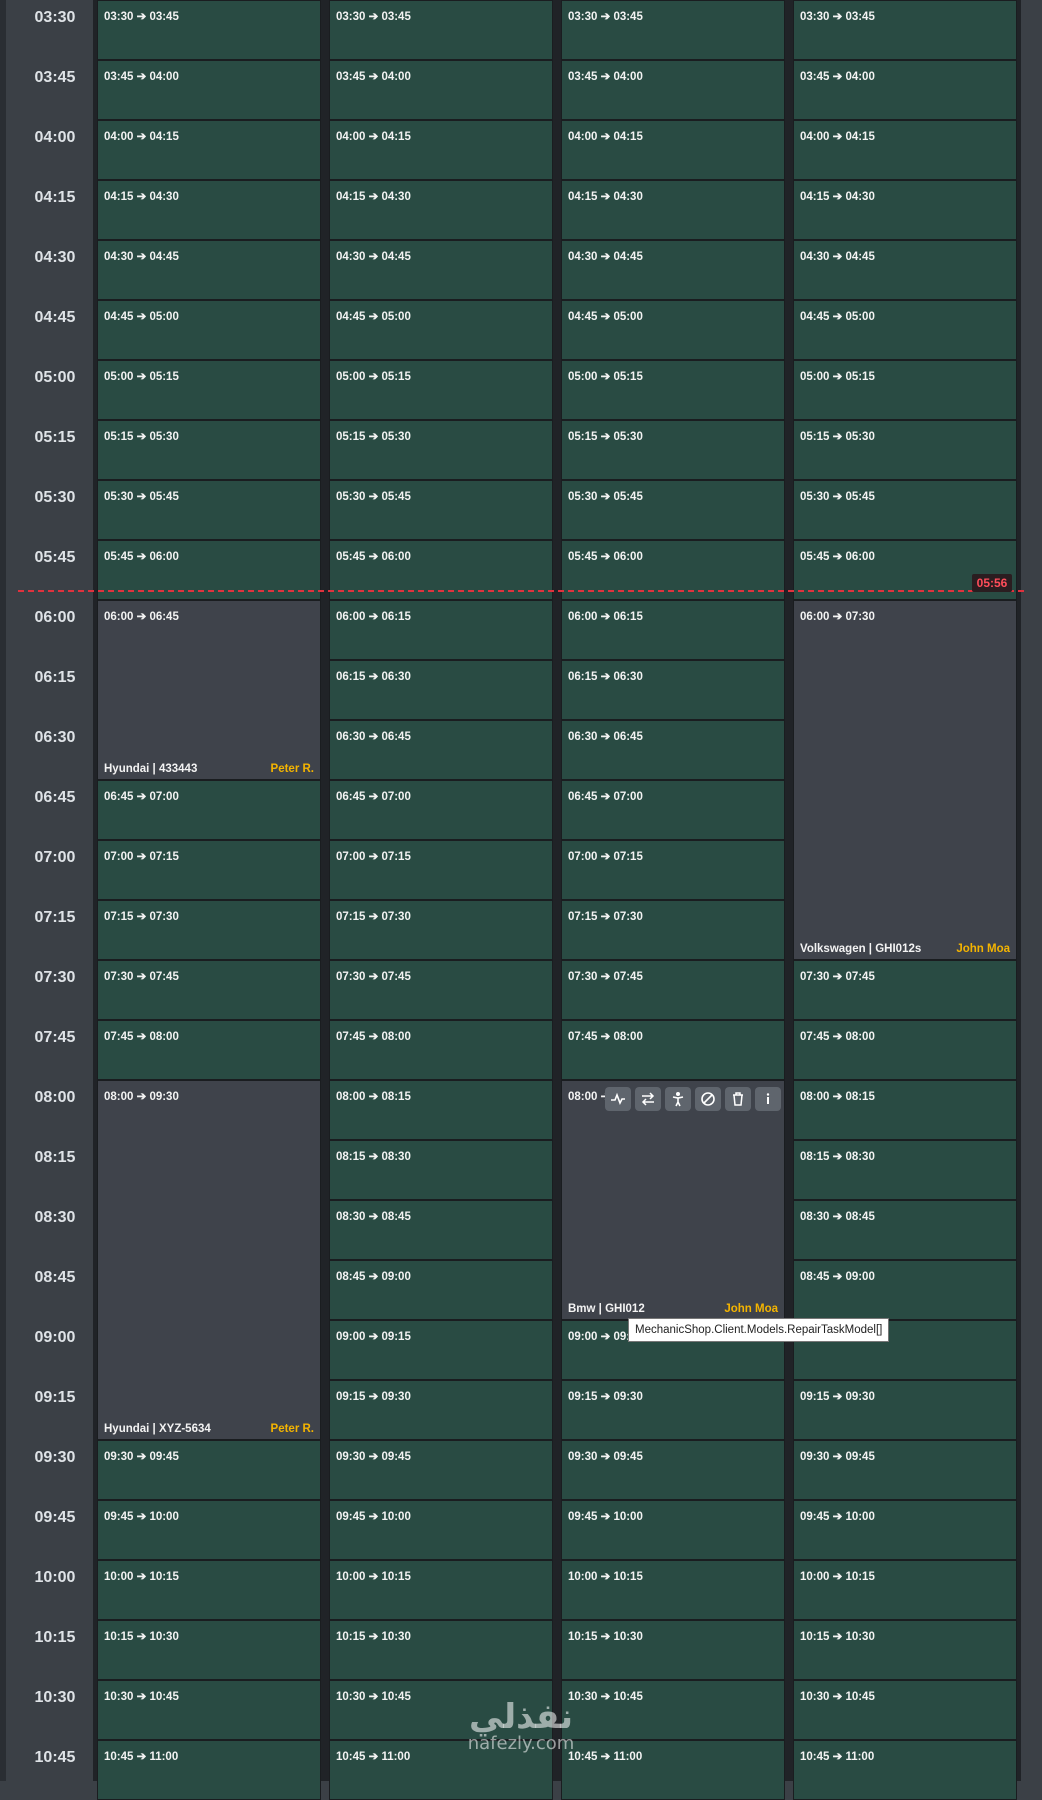 The width and height of the screenshot is (1042, 1800). I want to click on booked-task: 06:00 ➔ 06:45 Hyundai | 433443 Peter R., so click(209, 690).